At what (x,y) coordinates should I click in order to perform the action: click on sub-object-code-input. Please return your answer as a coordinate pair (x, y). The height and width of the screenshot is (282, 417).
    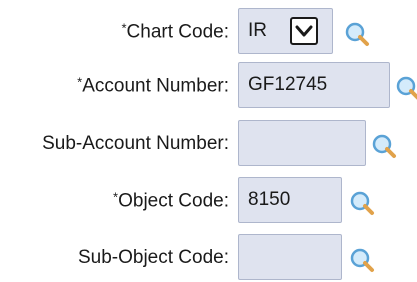
    Looking at the image, I should click on (290, 257).